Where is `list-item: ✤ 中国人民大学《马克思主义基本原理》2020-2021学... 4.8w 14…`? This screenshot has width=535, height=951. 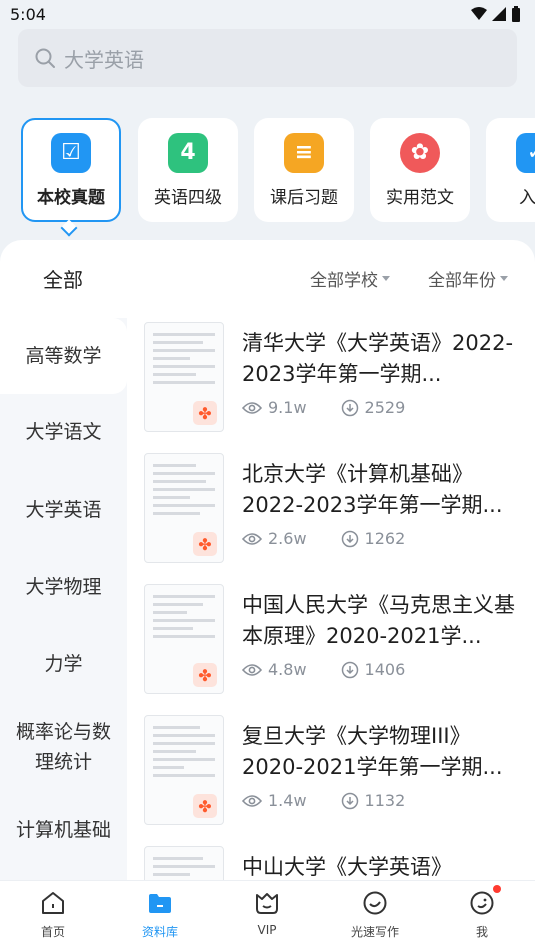
list-item: ✤ 中国人民大学《马克思主义基本原理》2020-2021学... 4.8w 14… is located at coordinates (331, 642).